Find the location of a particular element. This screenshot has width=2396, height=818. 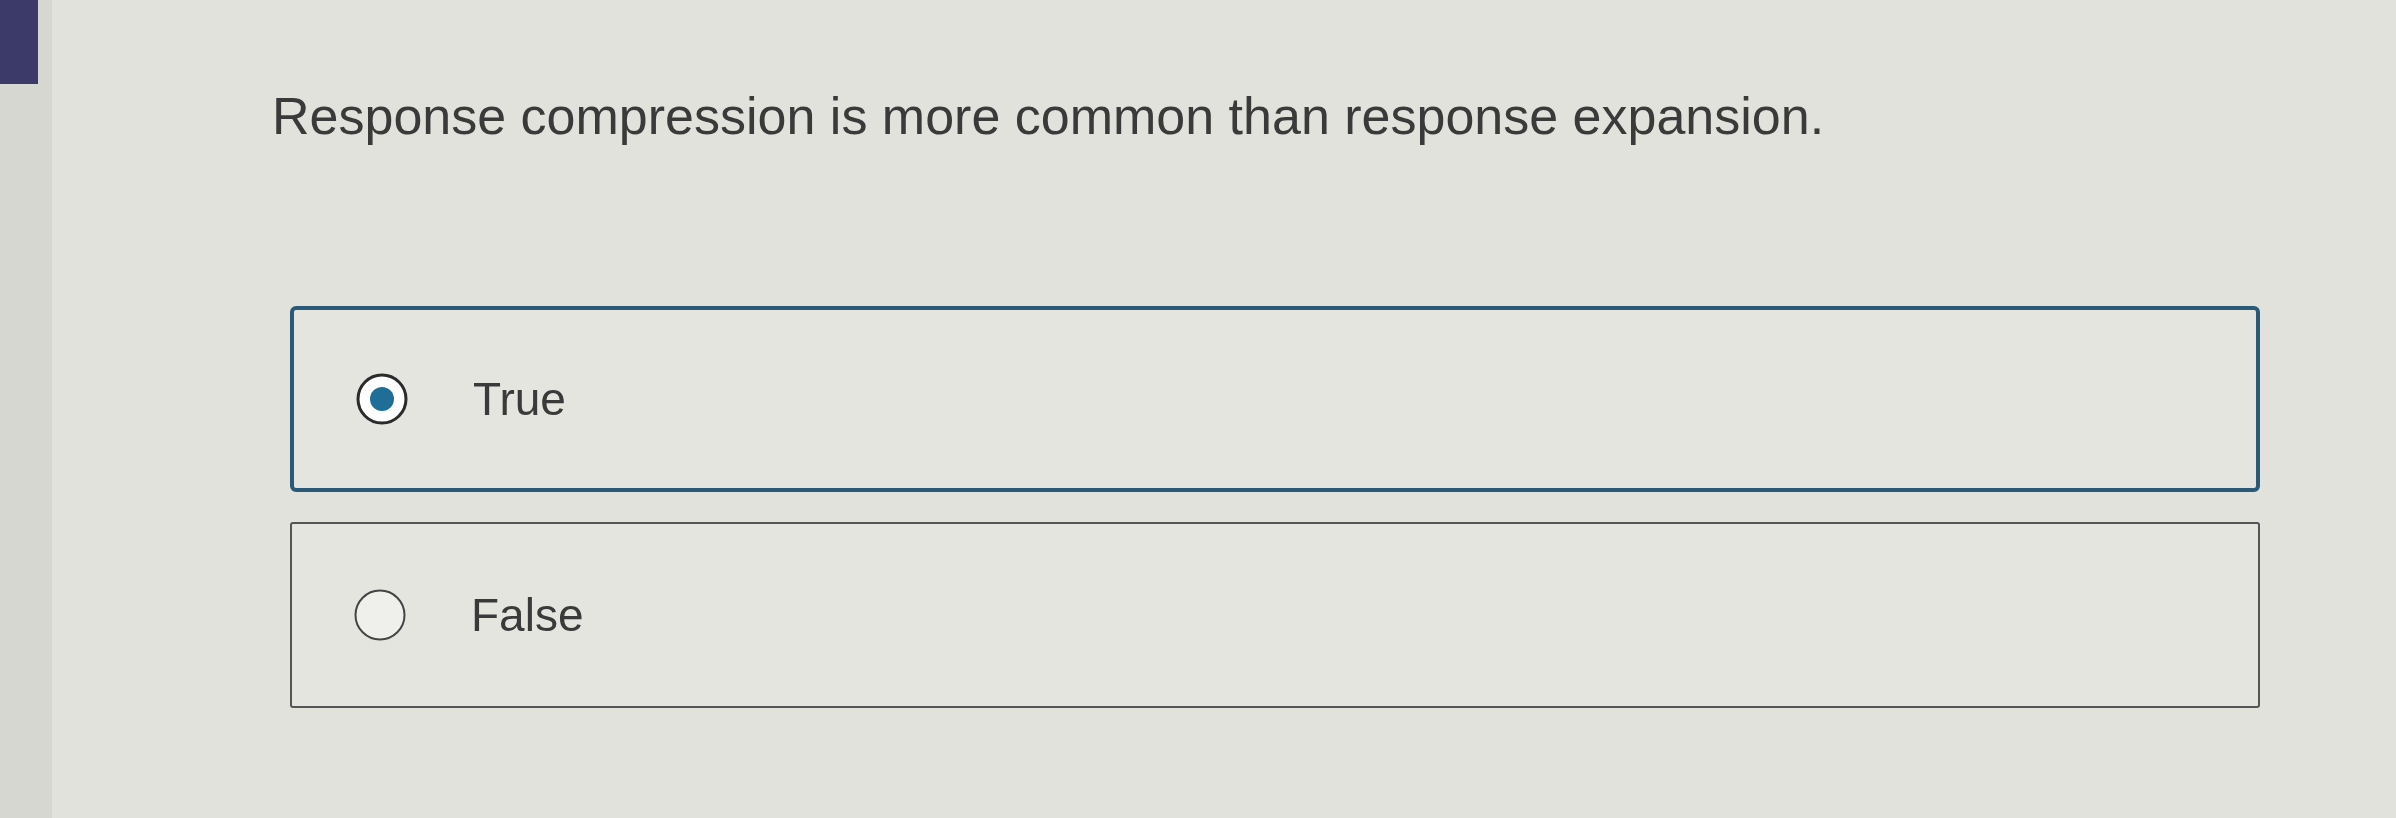

question-text: Response compression is more common than response expansion. is located at coordinates (1049, 116).